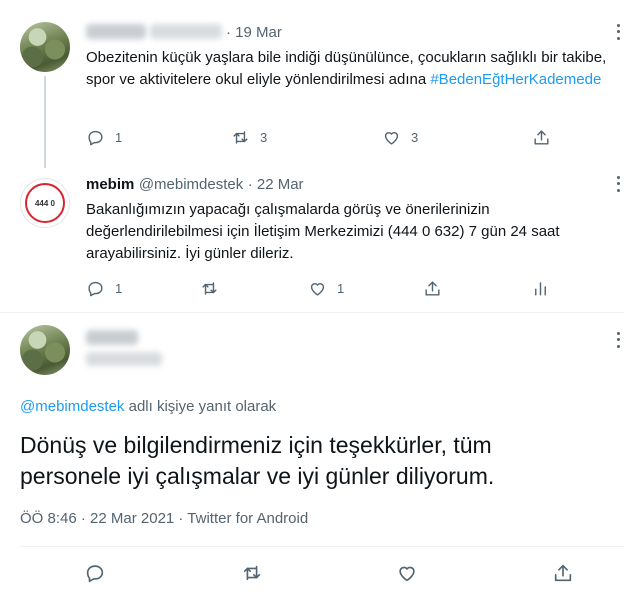 This screenshot has width=624, height=597. What do you see at coordinates (276, 184) in the screenshot?
I see `tweet2-date: · 22 Mar` at bounding box center [276, 184].